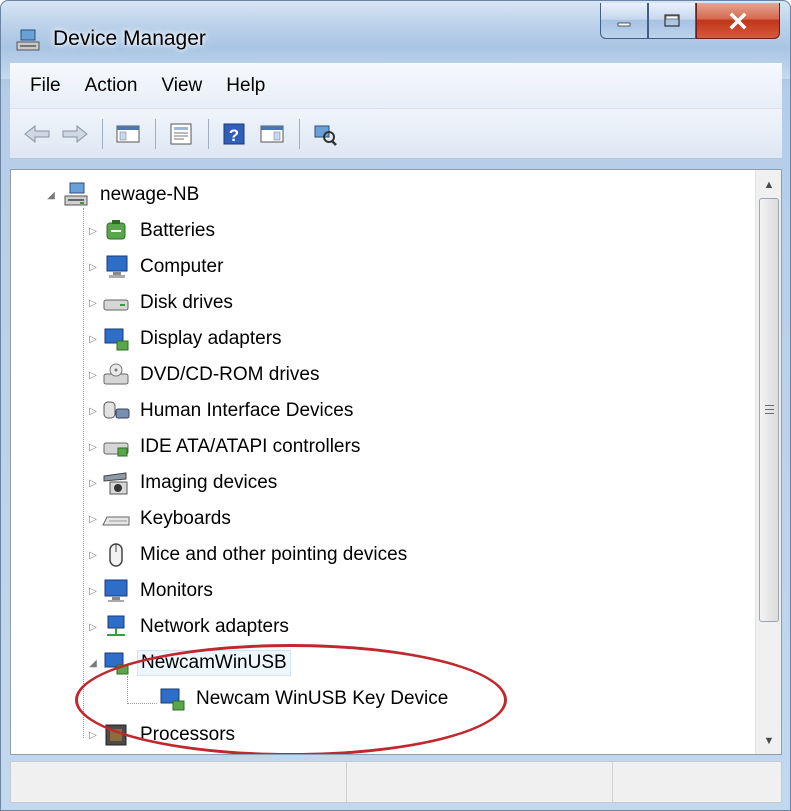 The image size is (791, 811). What do you see at coordinates (214, 626) in the screenshot?
I see `tree-item-label: Network adapters` at bounding box center [214, 626].